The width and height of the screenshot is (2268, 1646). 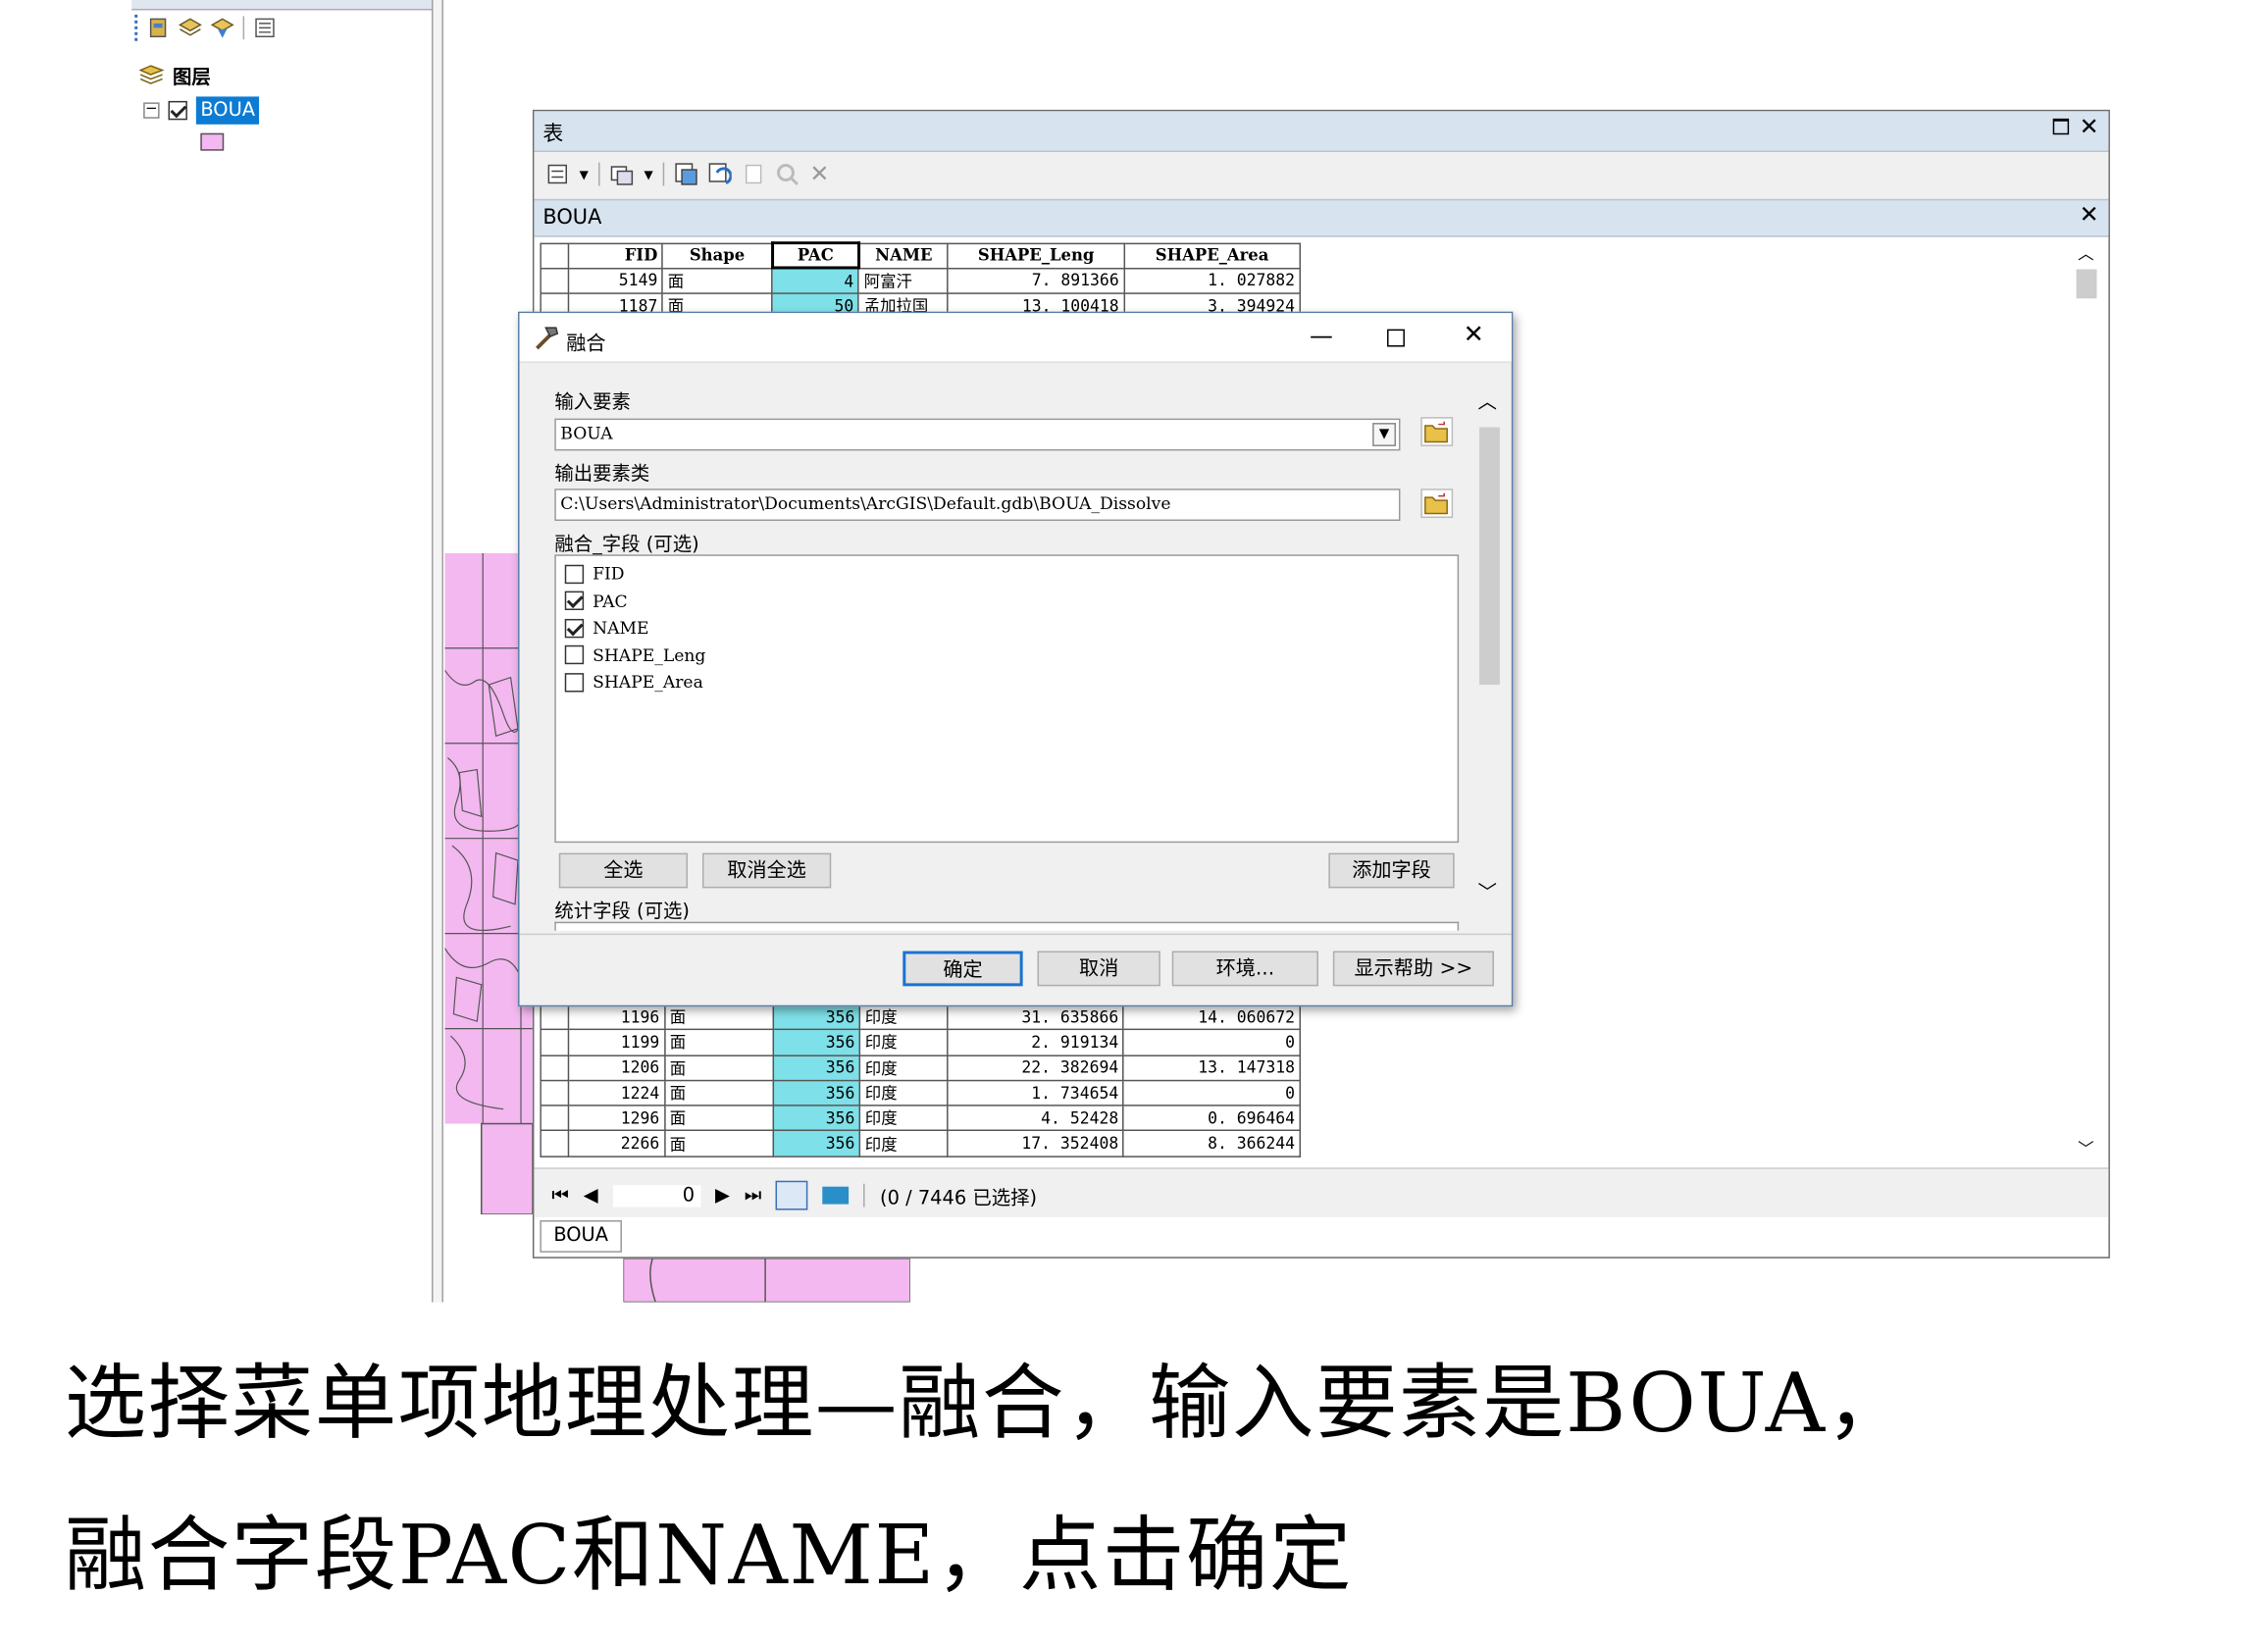 What do you see at coordinates (1036, 280) in the screenshot?
I see `cell-shape-leng: 7. 891366` at bounding box center [1036, 280].